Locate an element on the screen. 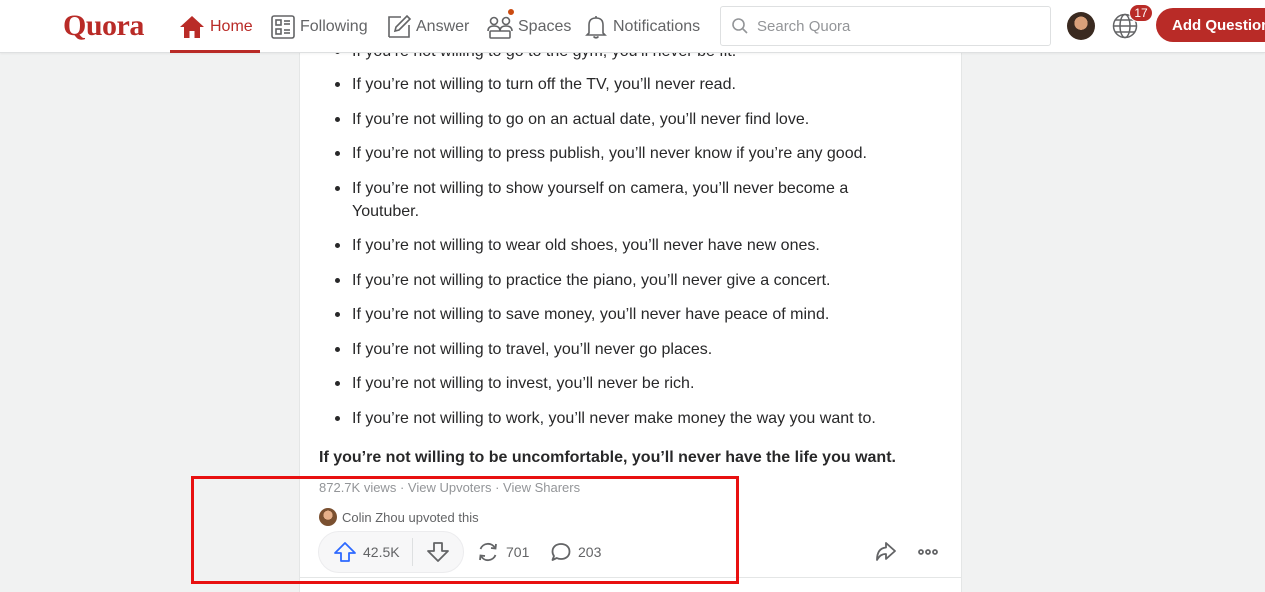  nav-home-label: Home is located at coordinates (231, 26).